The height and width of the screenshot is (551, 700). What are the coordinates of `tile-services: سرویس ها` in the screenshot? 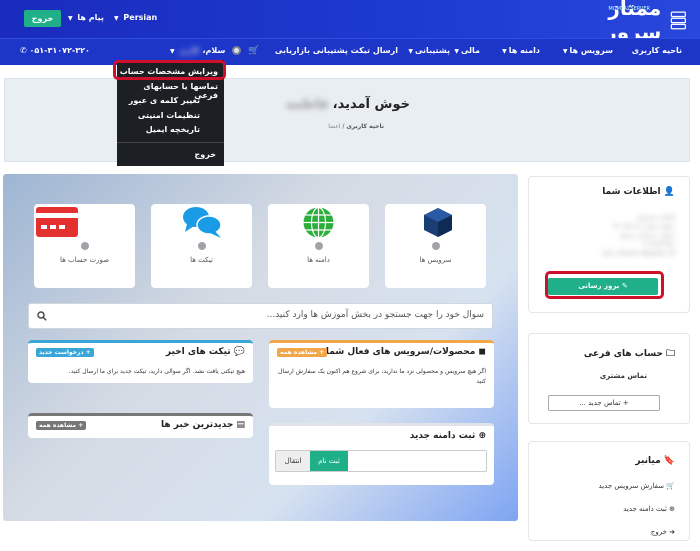 It's located at (435, 246).